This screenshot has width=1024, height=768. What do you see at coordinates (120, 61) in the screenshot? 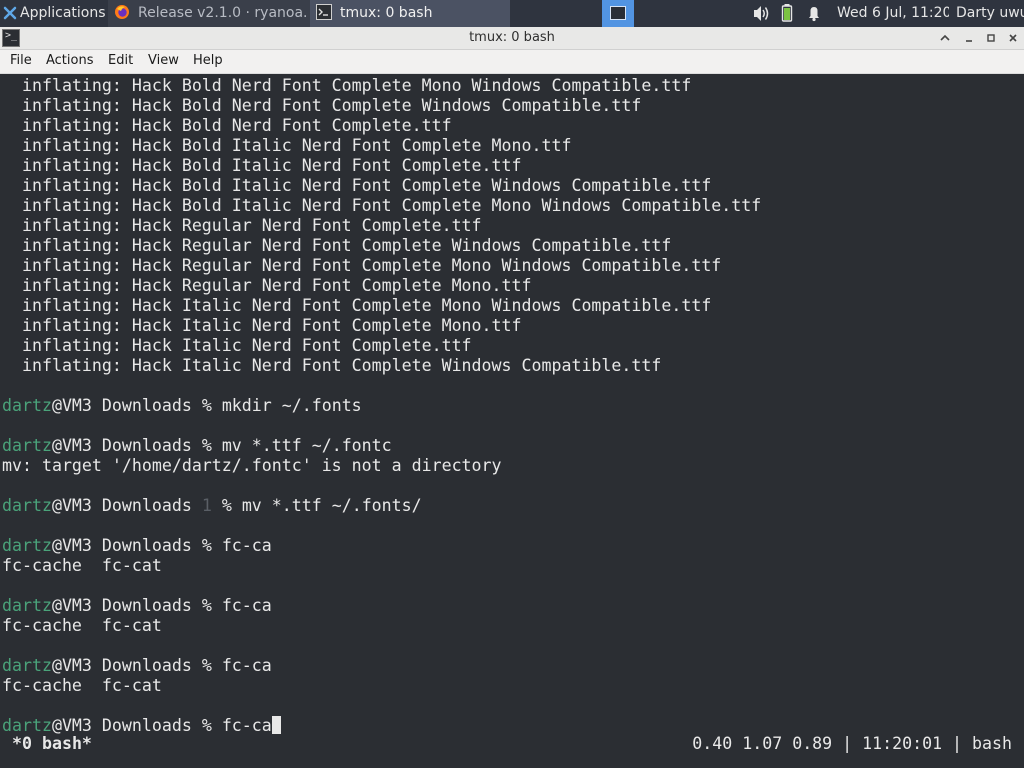
I see `menu-edit: Edit` at bounding box center [120, 61].